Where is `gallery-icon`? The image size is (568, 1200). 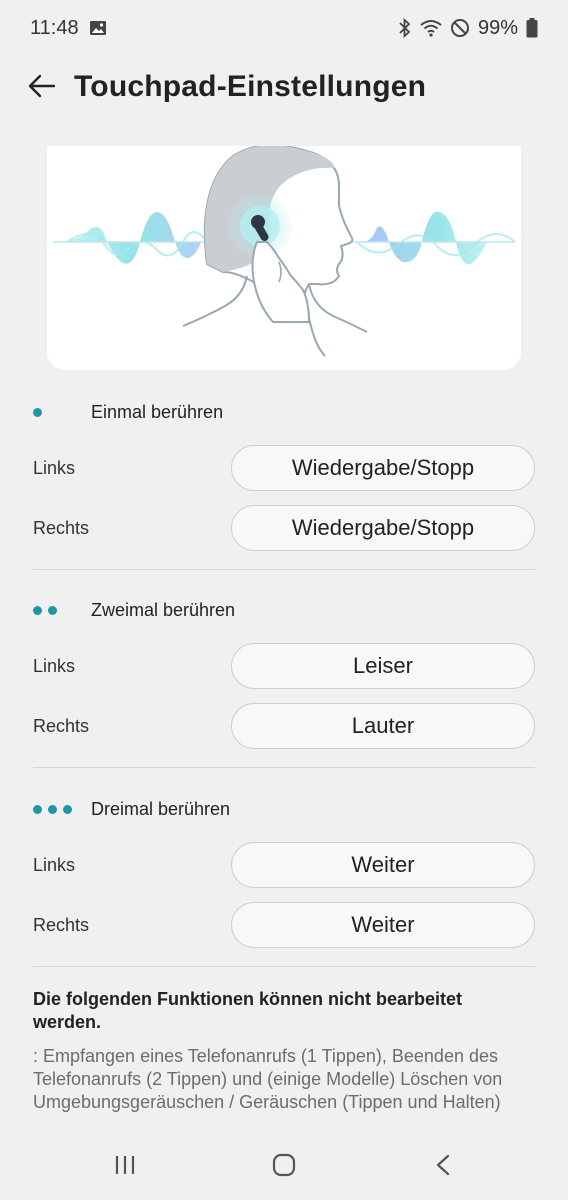 gallery-icon is located at coordinates (98, 28).